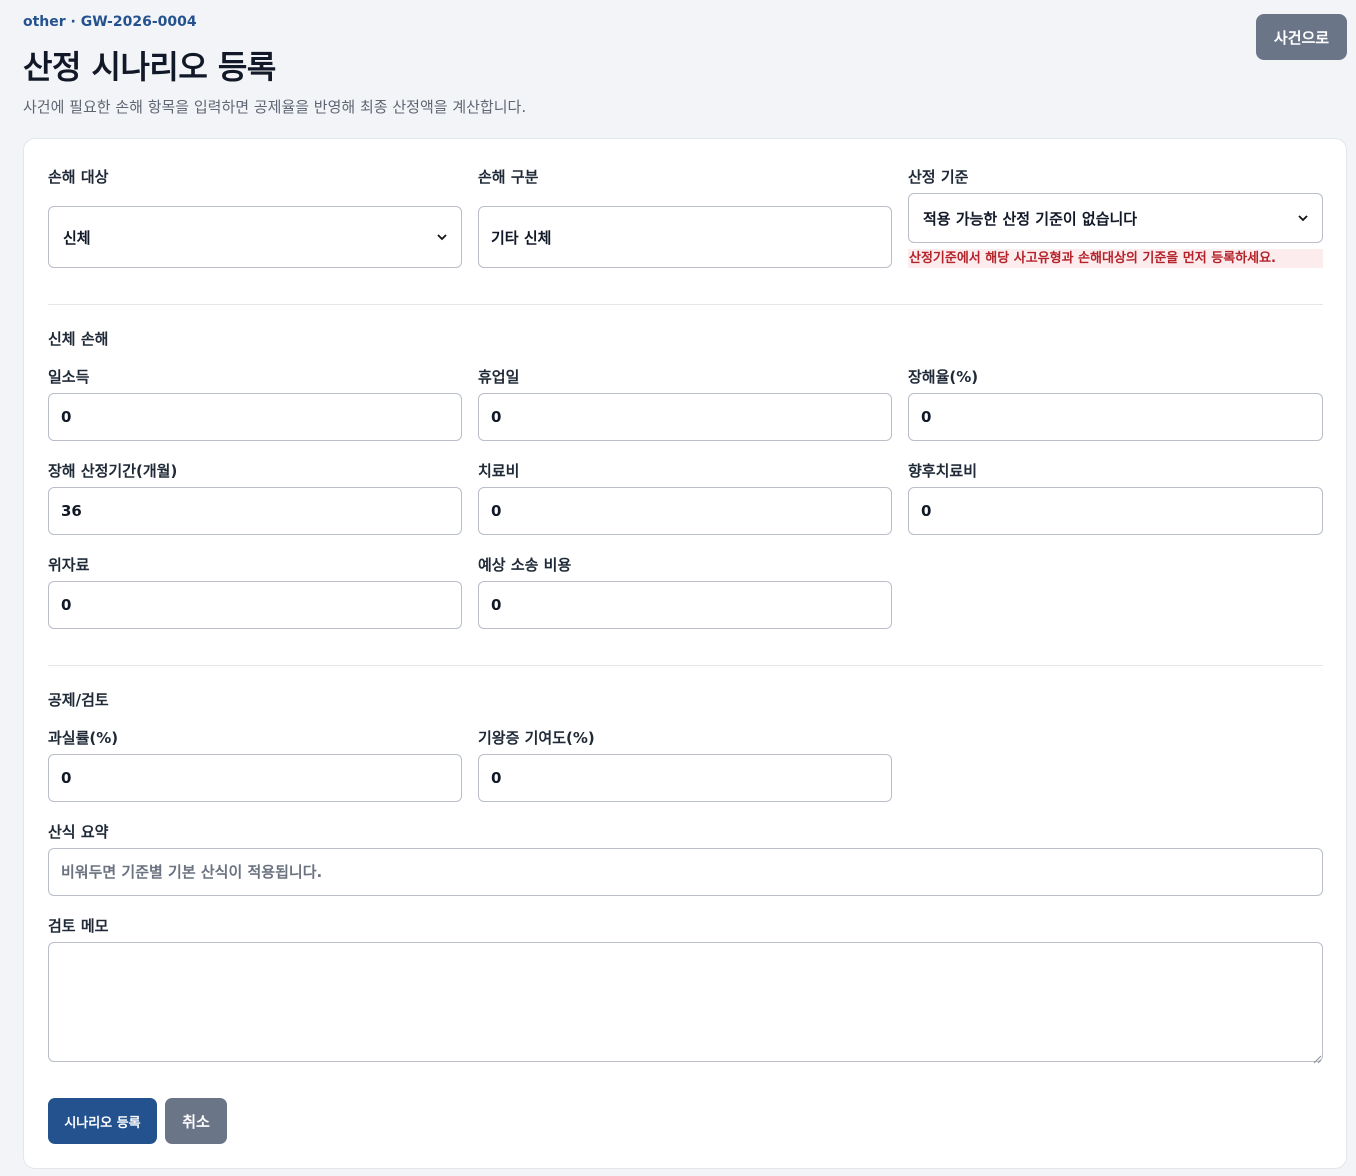 This screenshot has width=1356, height=1176. Describe the element at coordinates (113, 471) in the screenshot. I see `disability-months-label: 장해 산정기간(개월)` at that location.